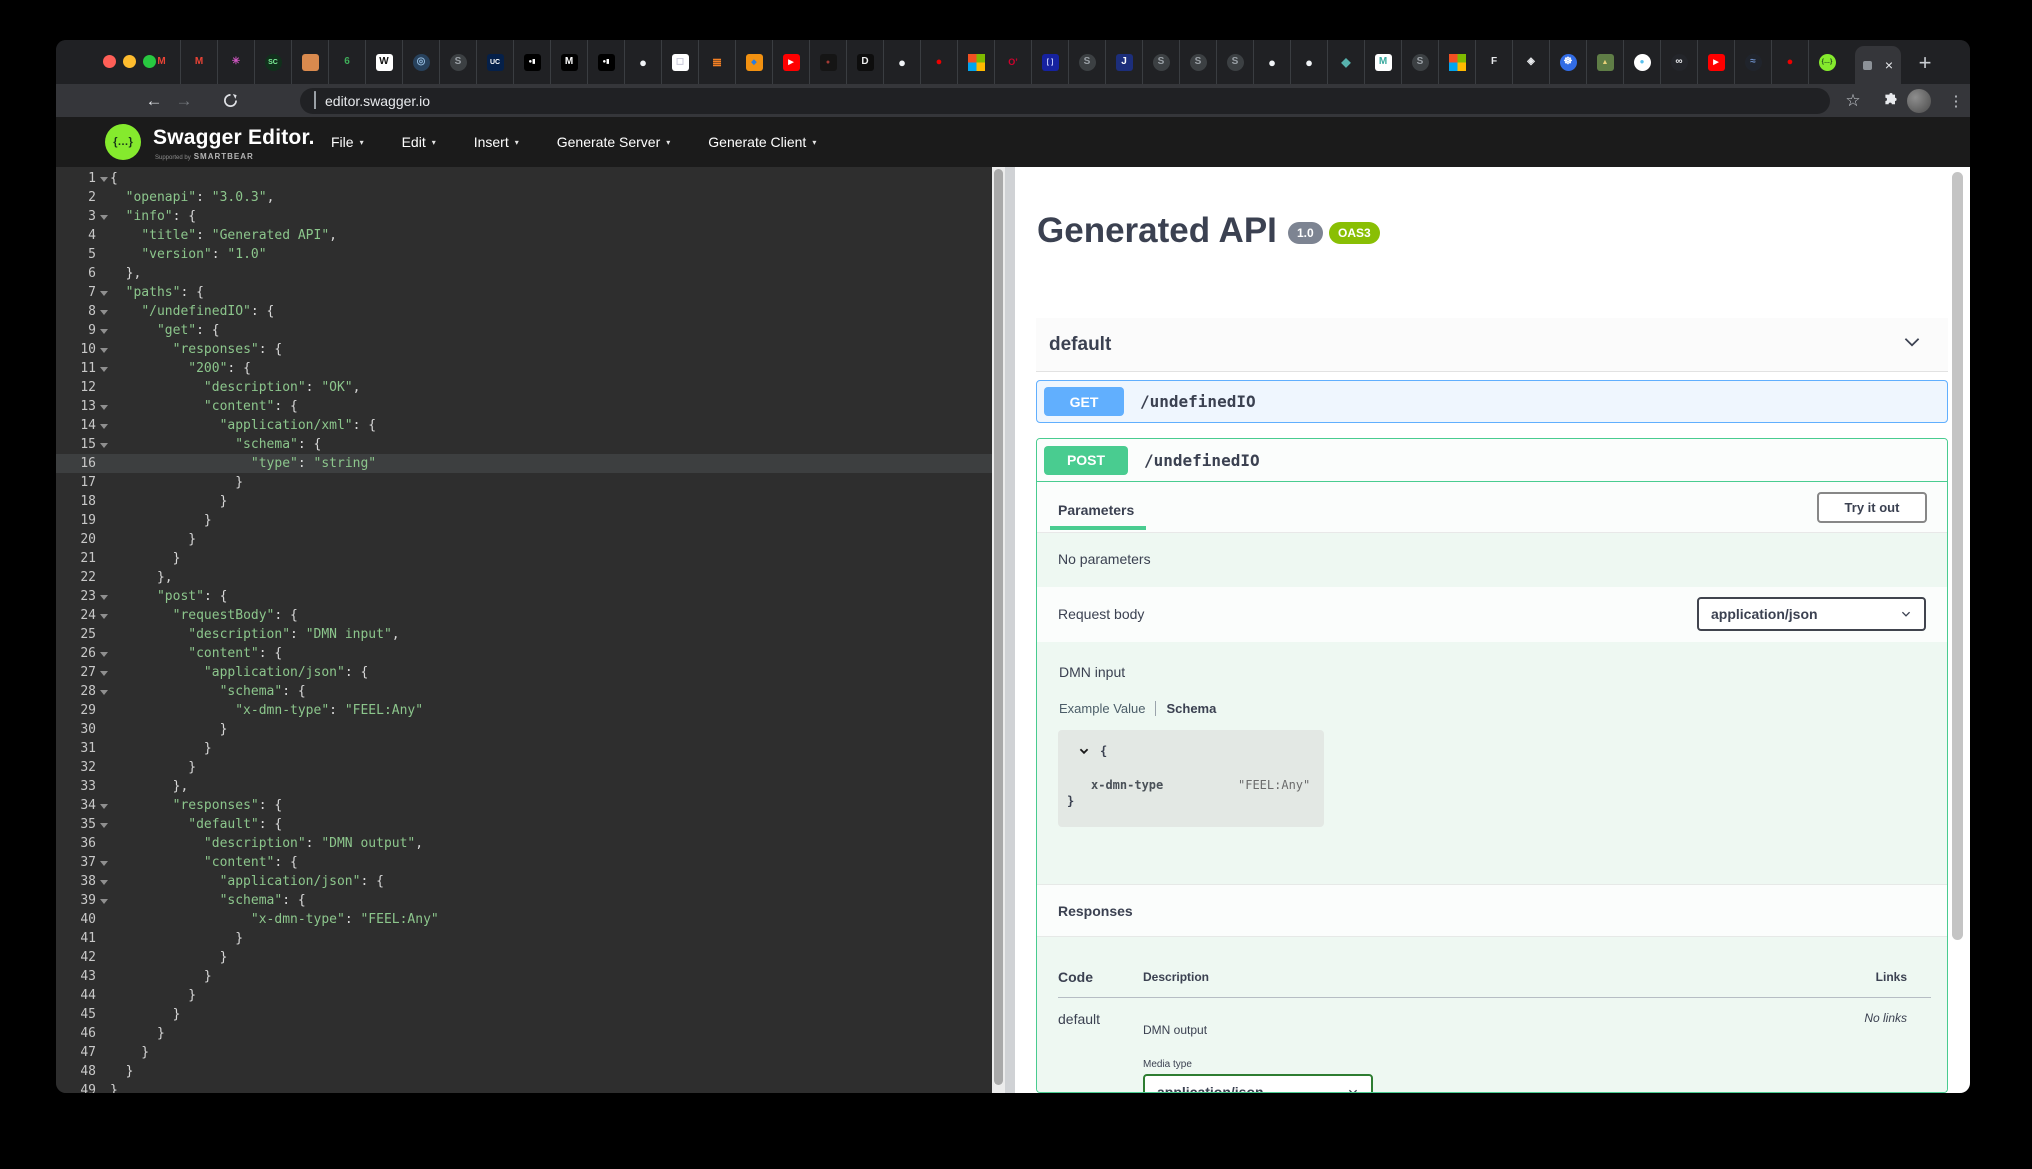 The width and height of the screenshot is (2032, 1169). Describe the element at coordinates (109, 61) in the screenshot. I see `close-window-button` at that location.